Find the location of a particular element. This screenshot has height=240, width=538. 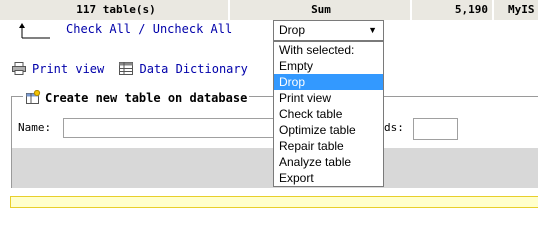

option-check-table: Check table is located at coordinates (328, 114).